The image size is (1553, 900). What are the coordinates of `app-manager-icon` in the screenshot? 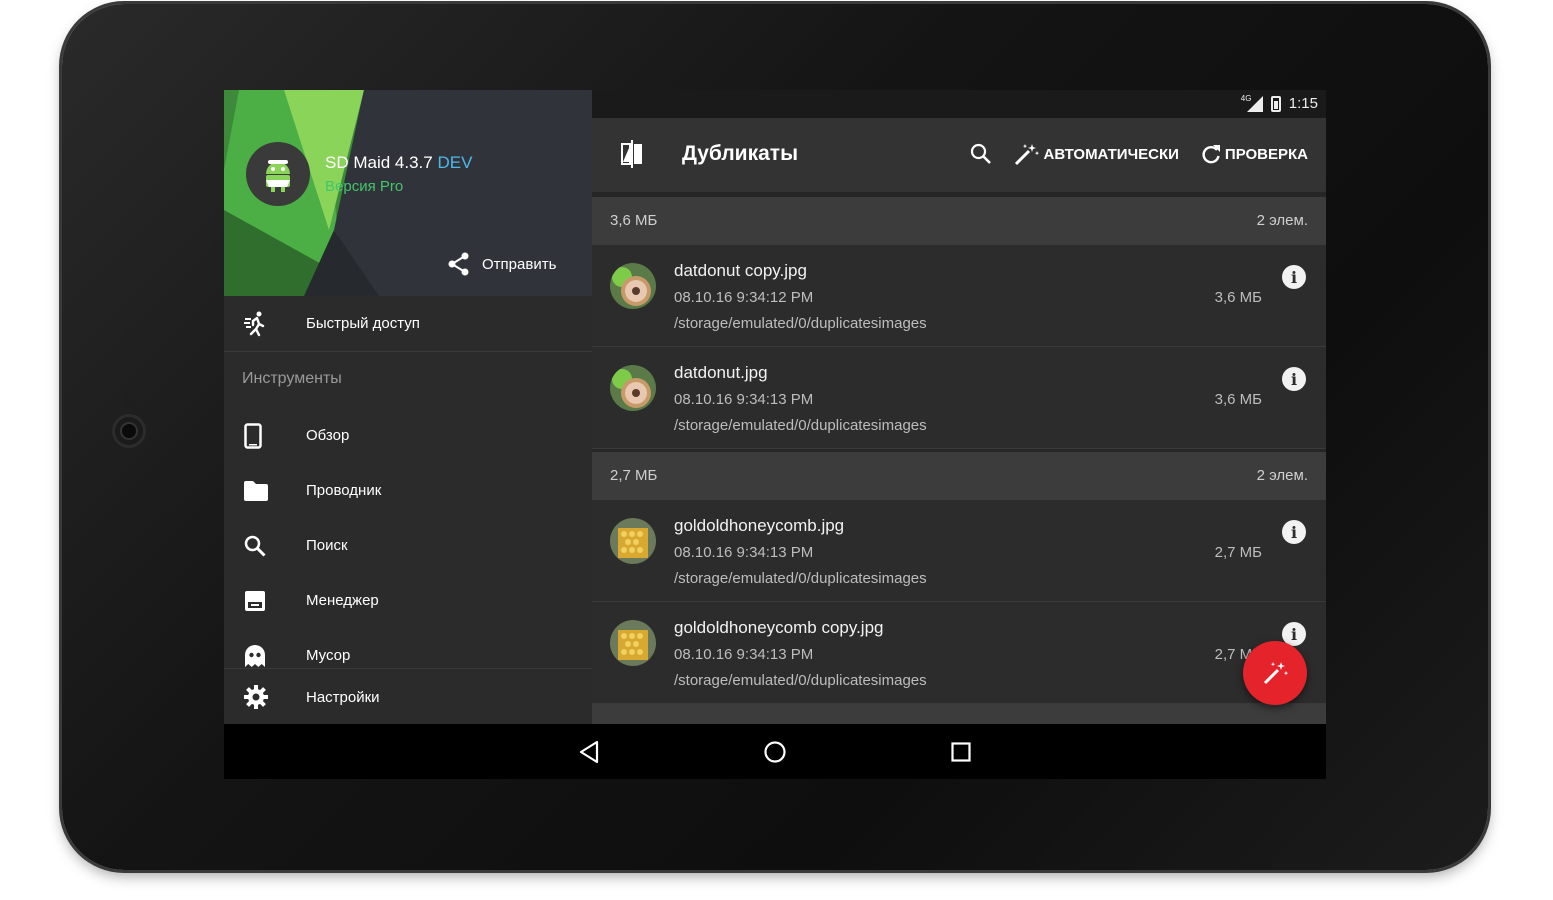 It's located at (255, 600).